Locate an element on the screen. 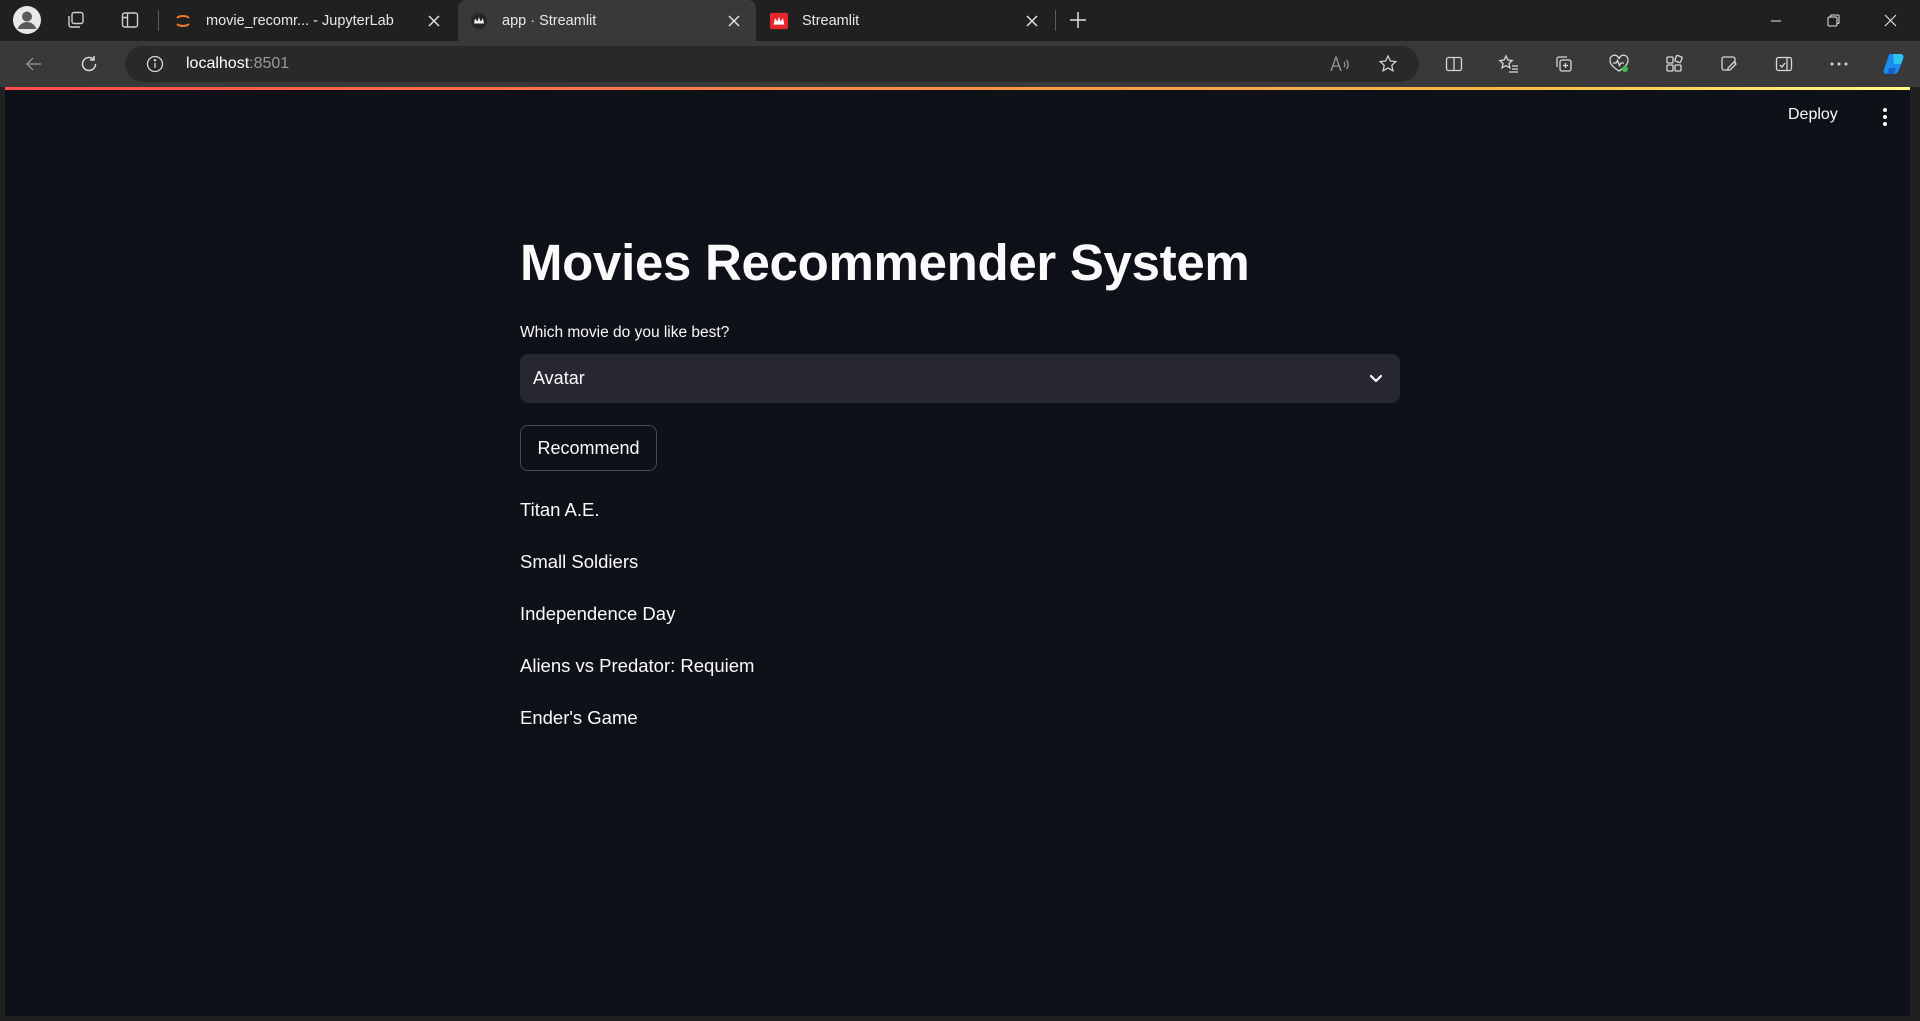 The image size is (1920, 1021). tab-app-streamlit: app · Streamlit is located at coordinates (607, 20).